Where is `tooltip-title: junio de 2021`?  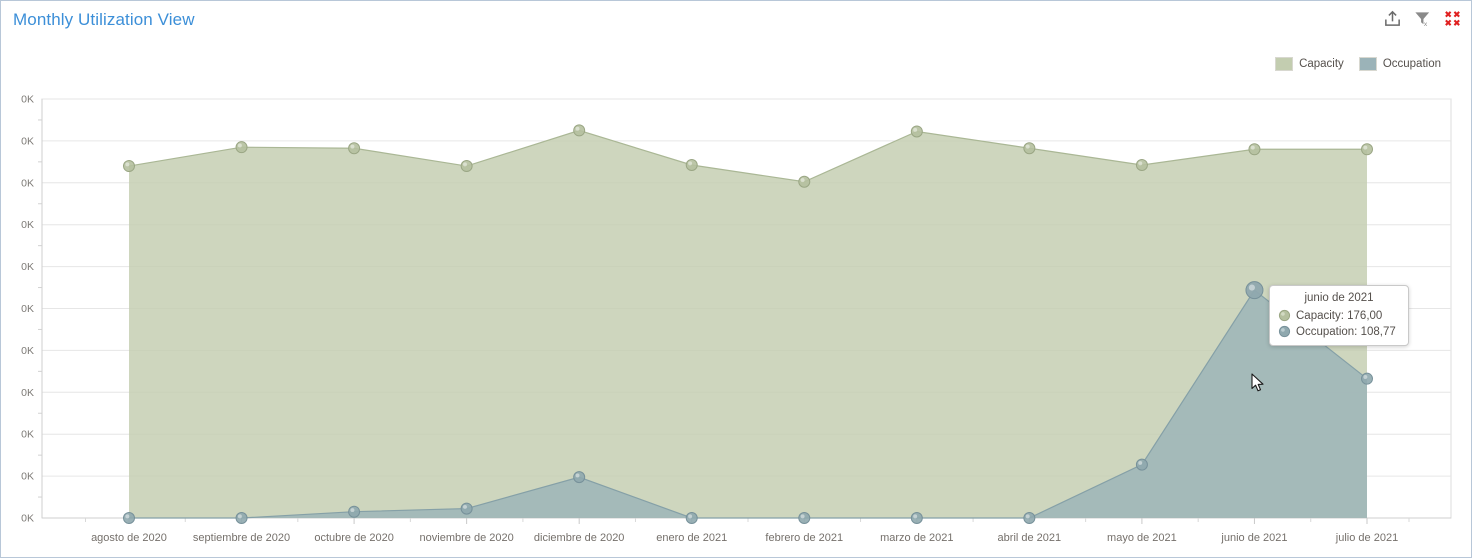 tooltip-title: junio de 2021 is located at coordinates (1339, 298).